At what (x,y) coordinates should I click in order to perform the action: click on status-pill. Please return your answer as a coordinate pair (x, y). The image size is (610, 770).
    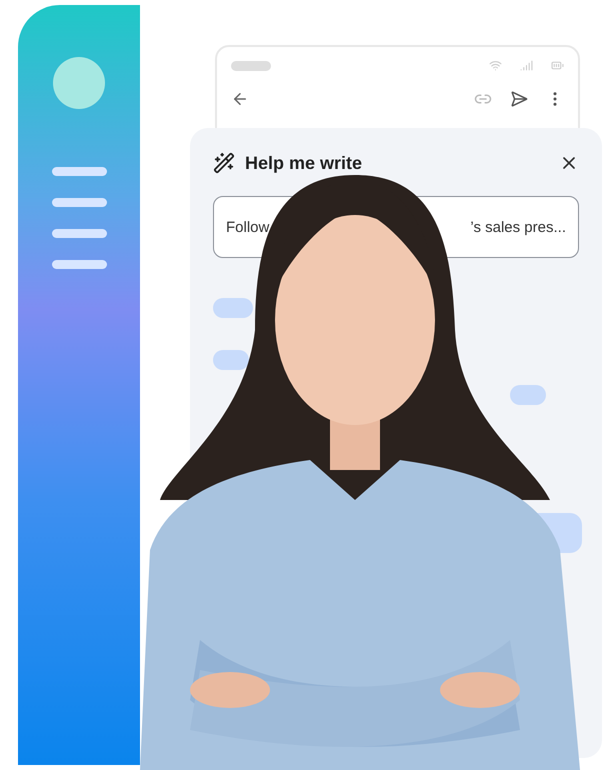
    Looking at the image, I should click on (251, 65).